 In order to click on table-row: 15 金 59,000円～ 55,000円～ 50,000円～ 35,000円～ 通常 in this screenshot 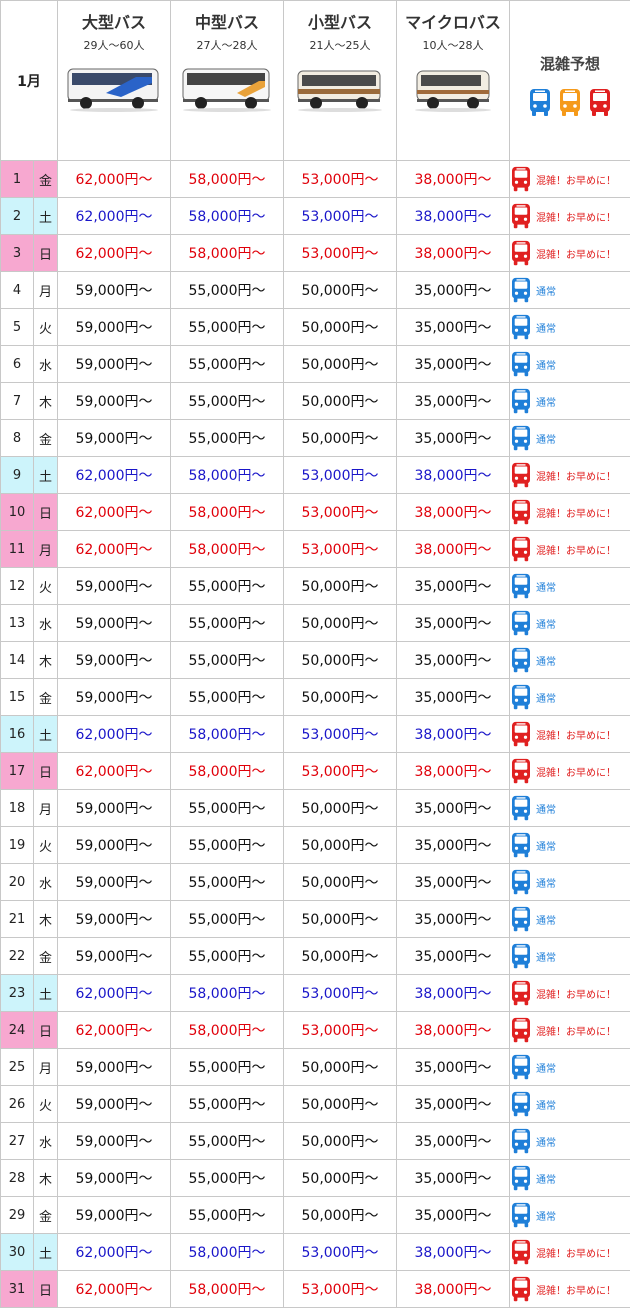, I will do `click(315, 697)`.